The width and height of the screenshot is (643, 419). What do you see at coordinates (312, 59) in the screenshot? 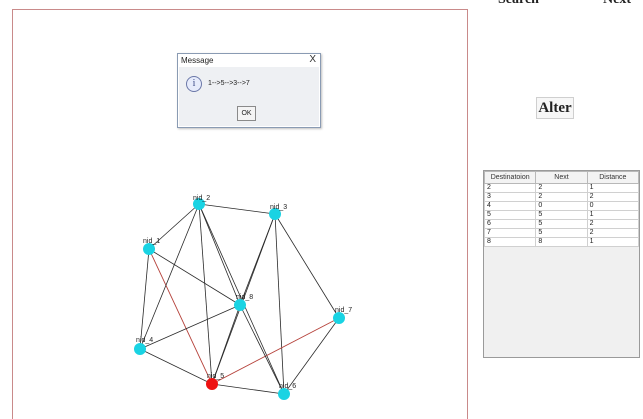
I see `close-icon: X` at bounding box center [312, 59].